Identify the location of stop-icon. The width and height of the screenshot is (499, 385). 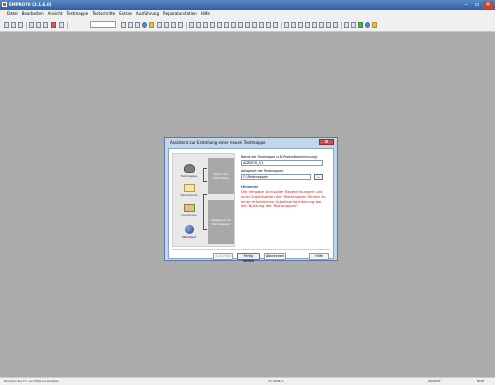
(53, 25).